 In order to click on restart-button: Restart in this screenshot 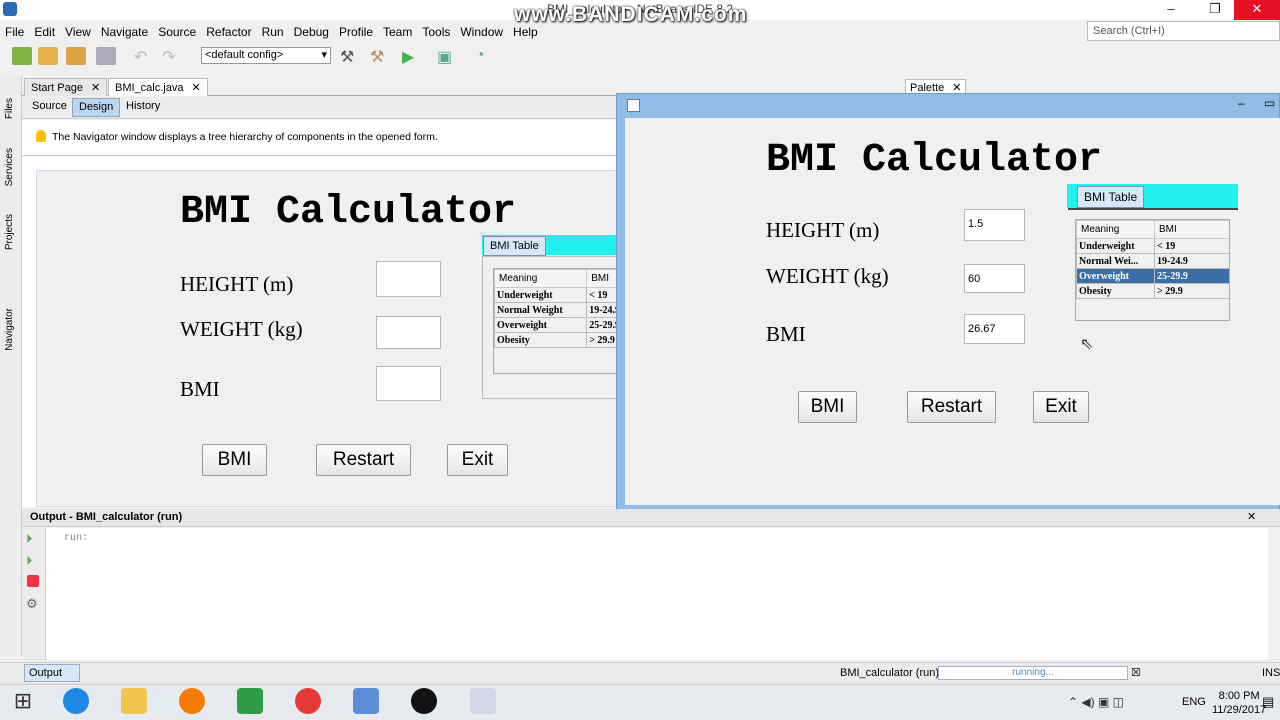, I will do `click(363, 460)`.